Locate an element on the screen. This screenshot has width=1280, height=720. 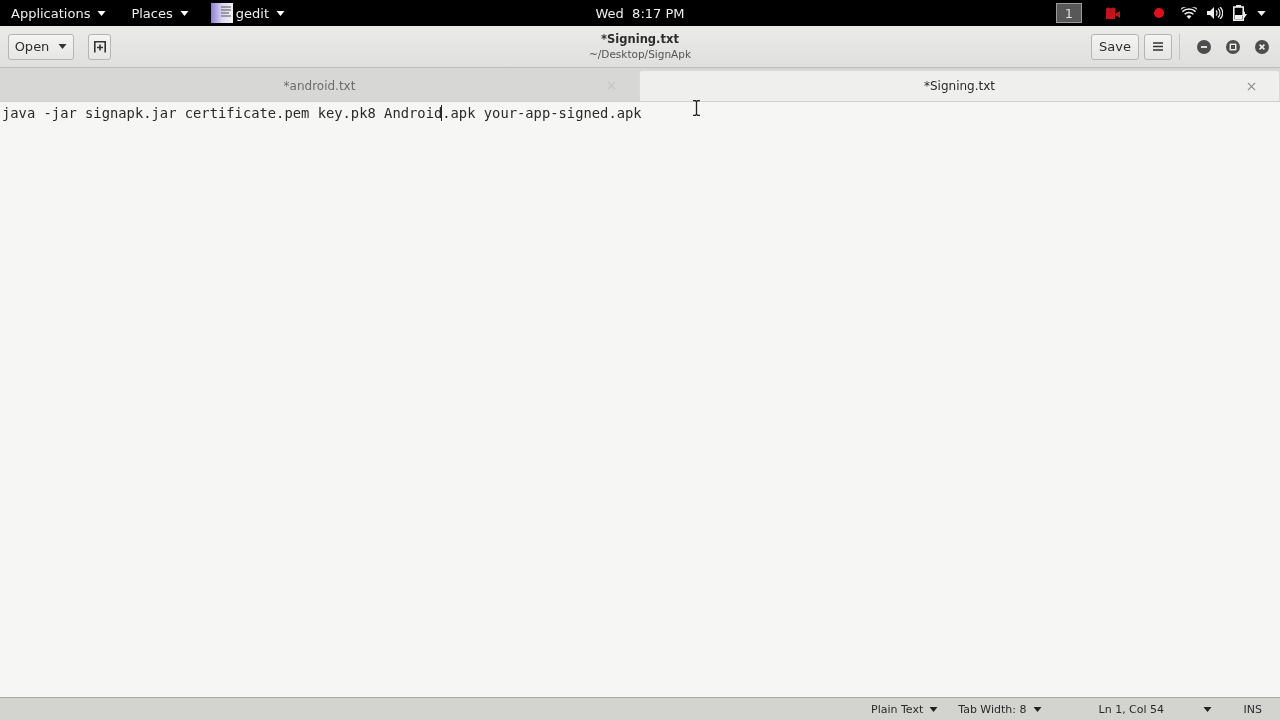
open-button: Open is located at coordinates (41, 46).